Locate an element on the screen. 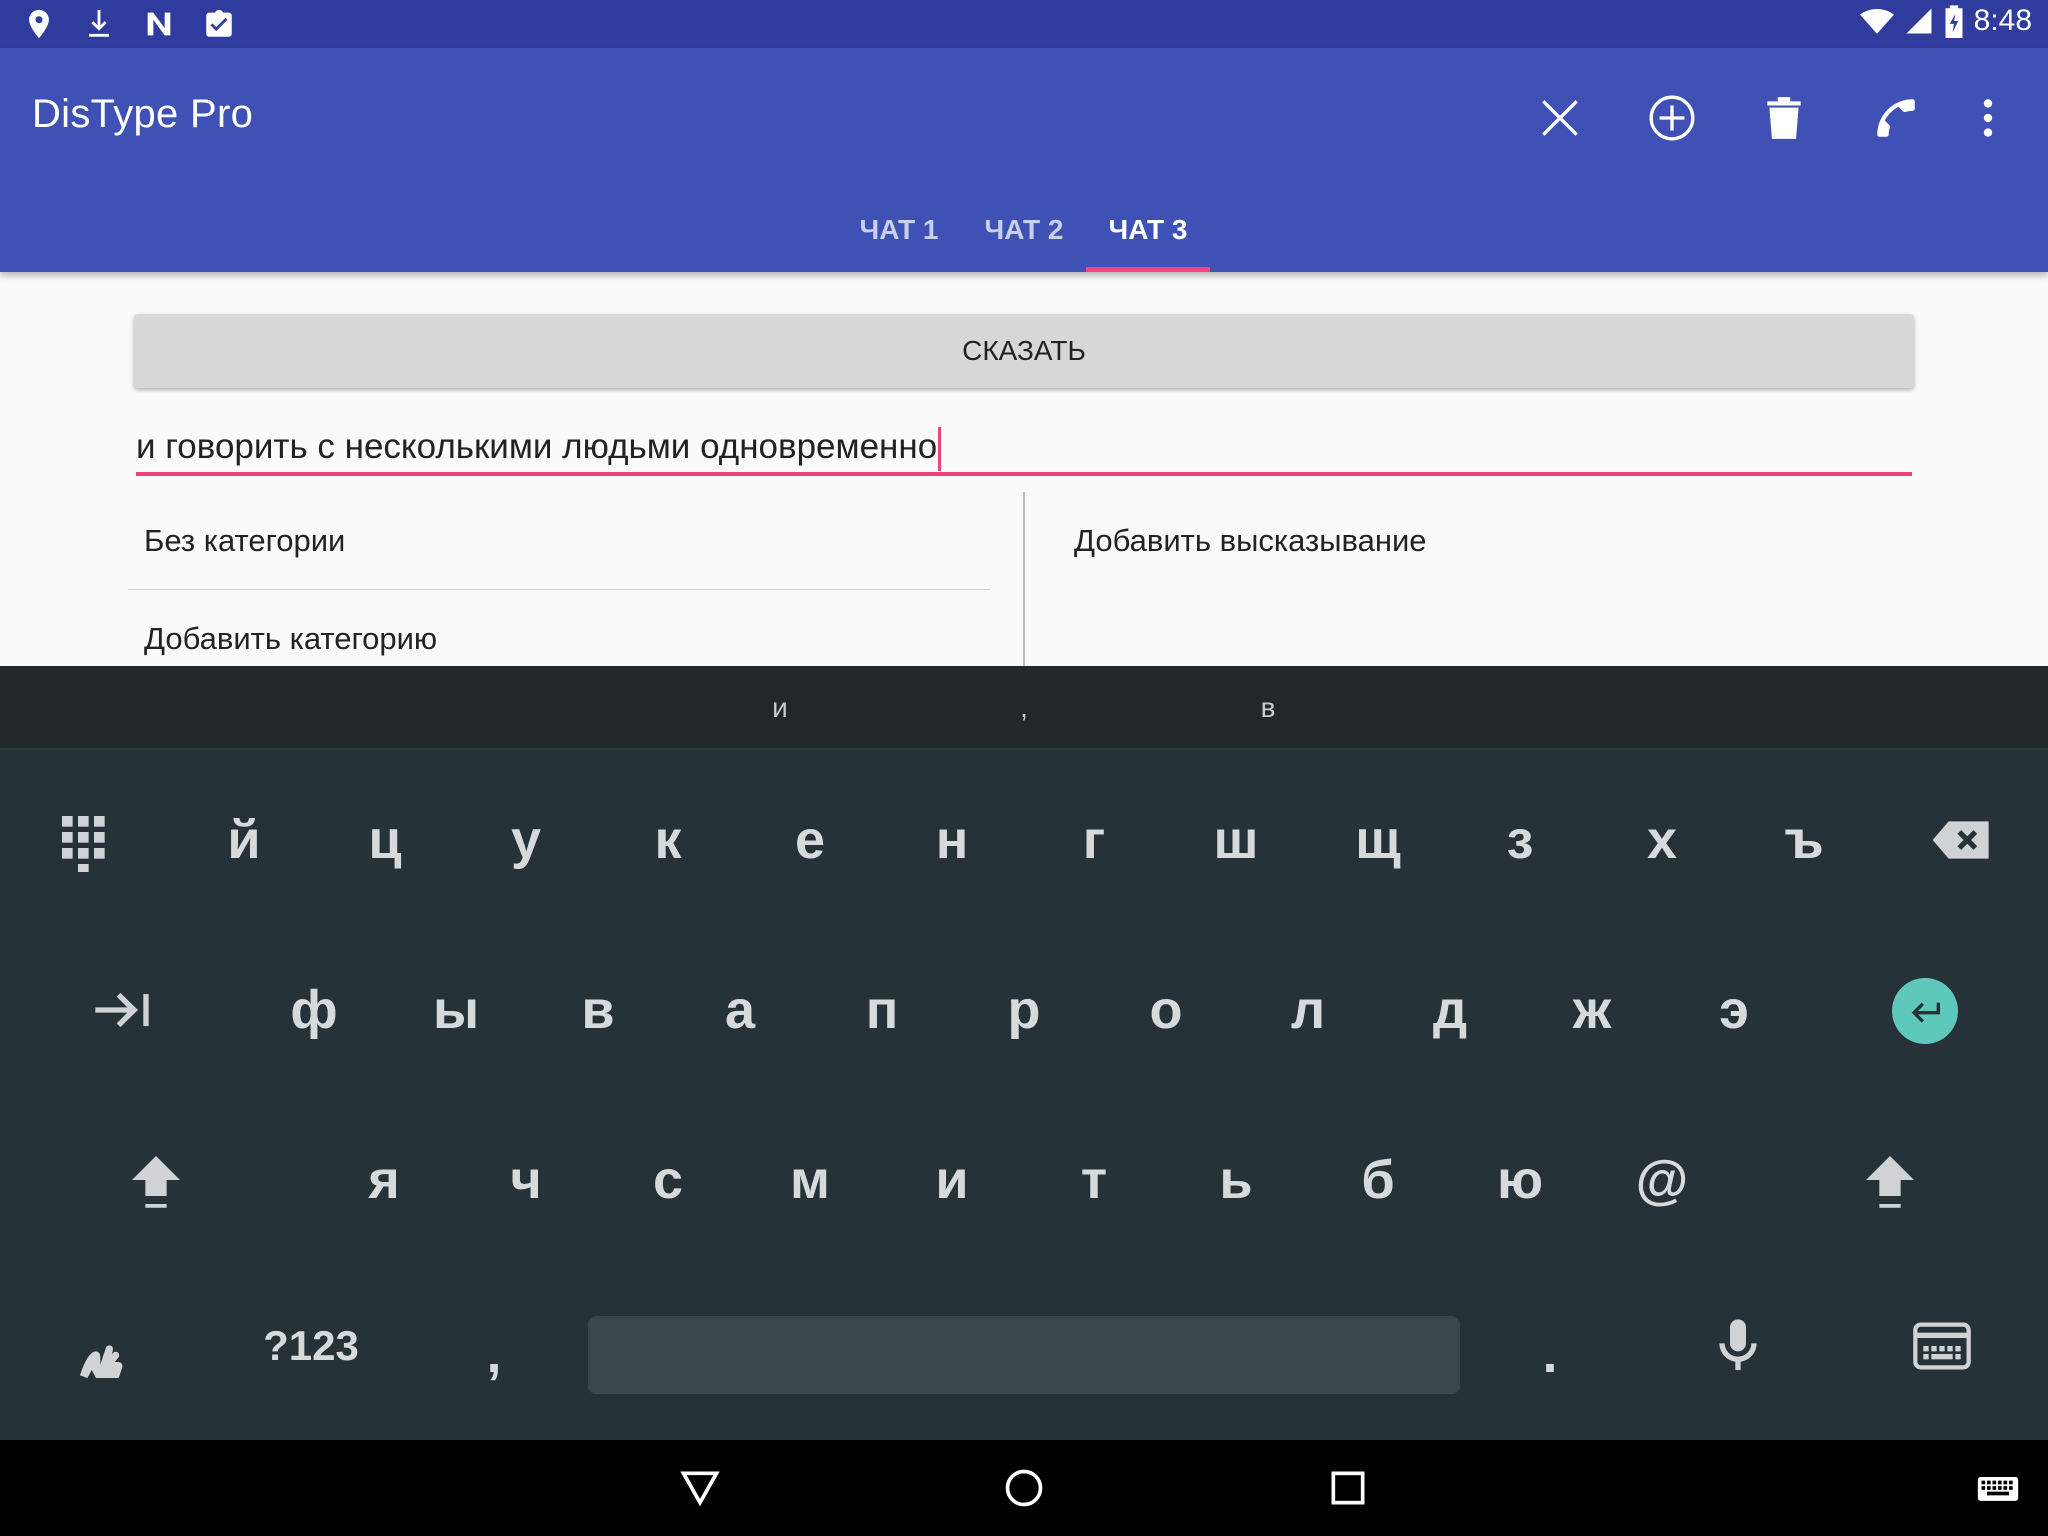 The image size is (2048, 1536). key-ь: ь is located at coordinates (1236, 1180).